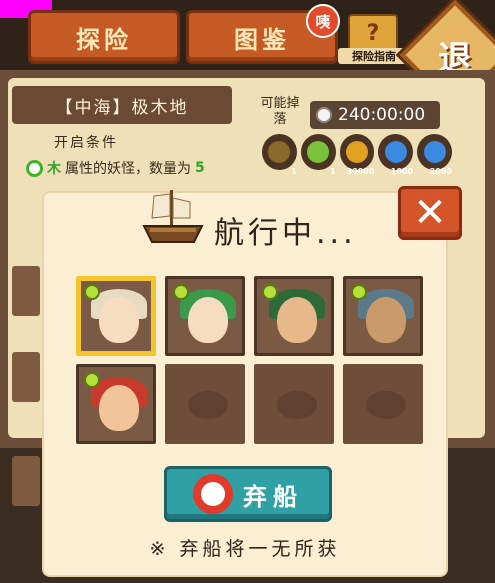 The height and width of the screenshot is (583, 495). What do you see at coordinates (173, 216) in the screenshot?
I see `ship-icon` at bounding box center [173, 216].